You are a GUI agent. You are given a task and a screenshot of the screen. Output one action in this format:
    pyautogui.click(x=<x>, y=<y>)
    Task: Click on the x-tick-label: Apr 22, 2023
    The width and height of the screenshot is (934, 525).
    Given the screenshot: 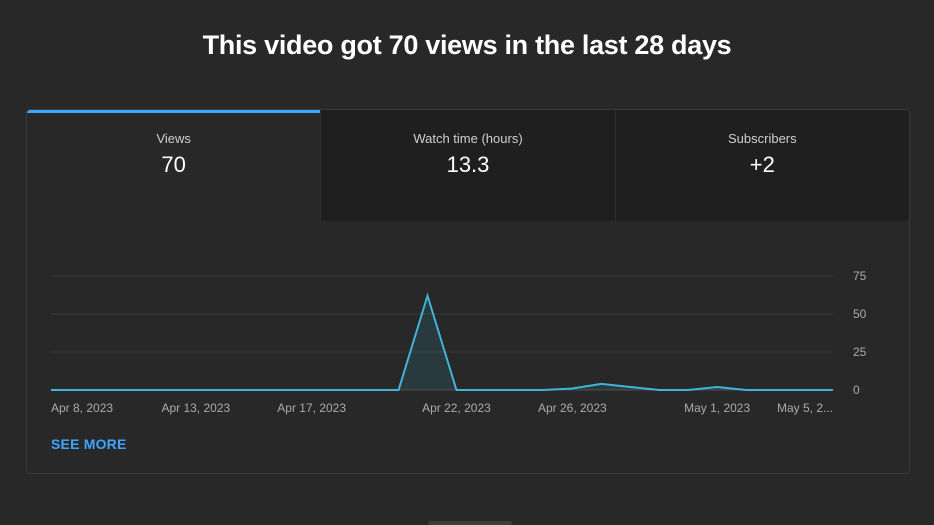 What is the action you would take?
    pyautogui.click(x=456, y=408)
    